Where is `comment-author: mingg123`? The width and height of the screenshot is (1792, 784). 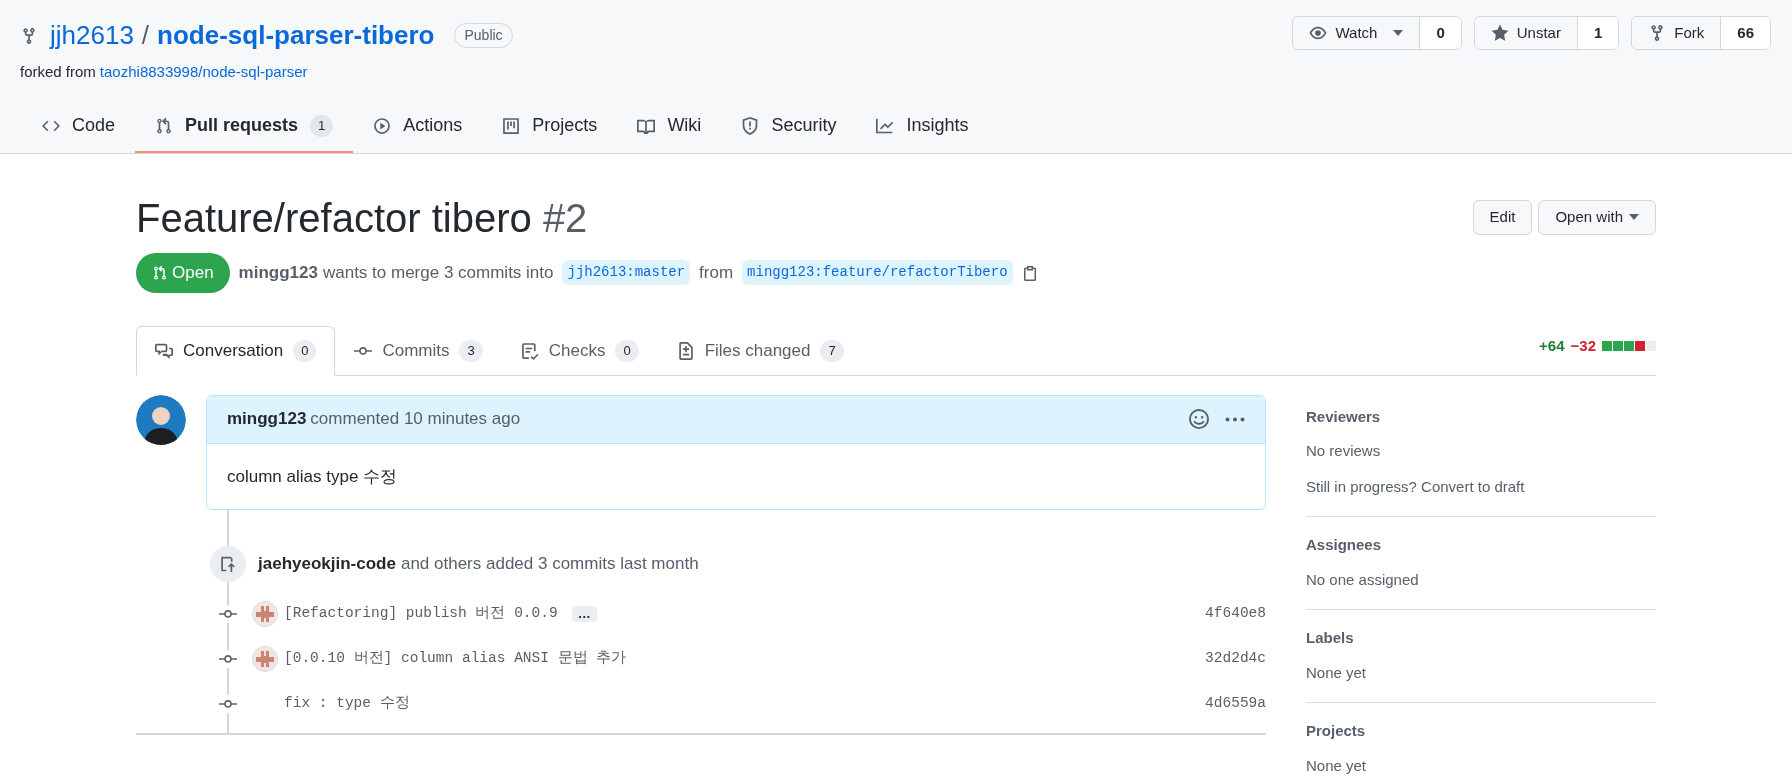 comment-author: mingg123 is located at coordinates (267, 419).